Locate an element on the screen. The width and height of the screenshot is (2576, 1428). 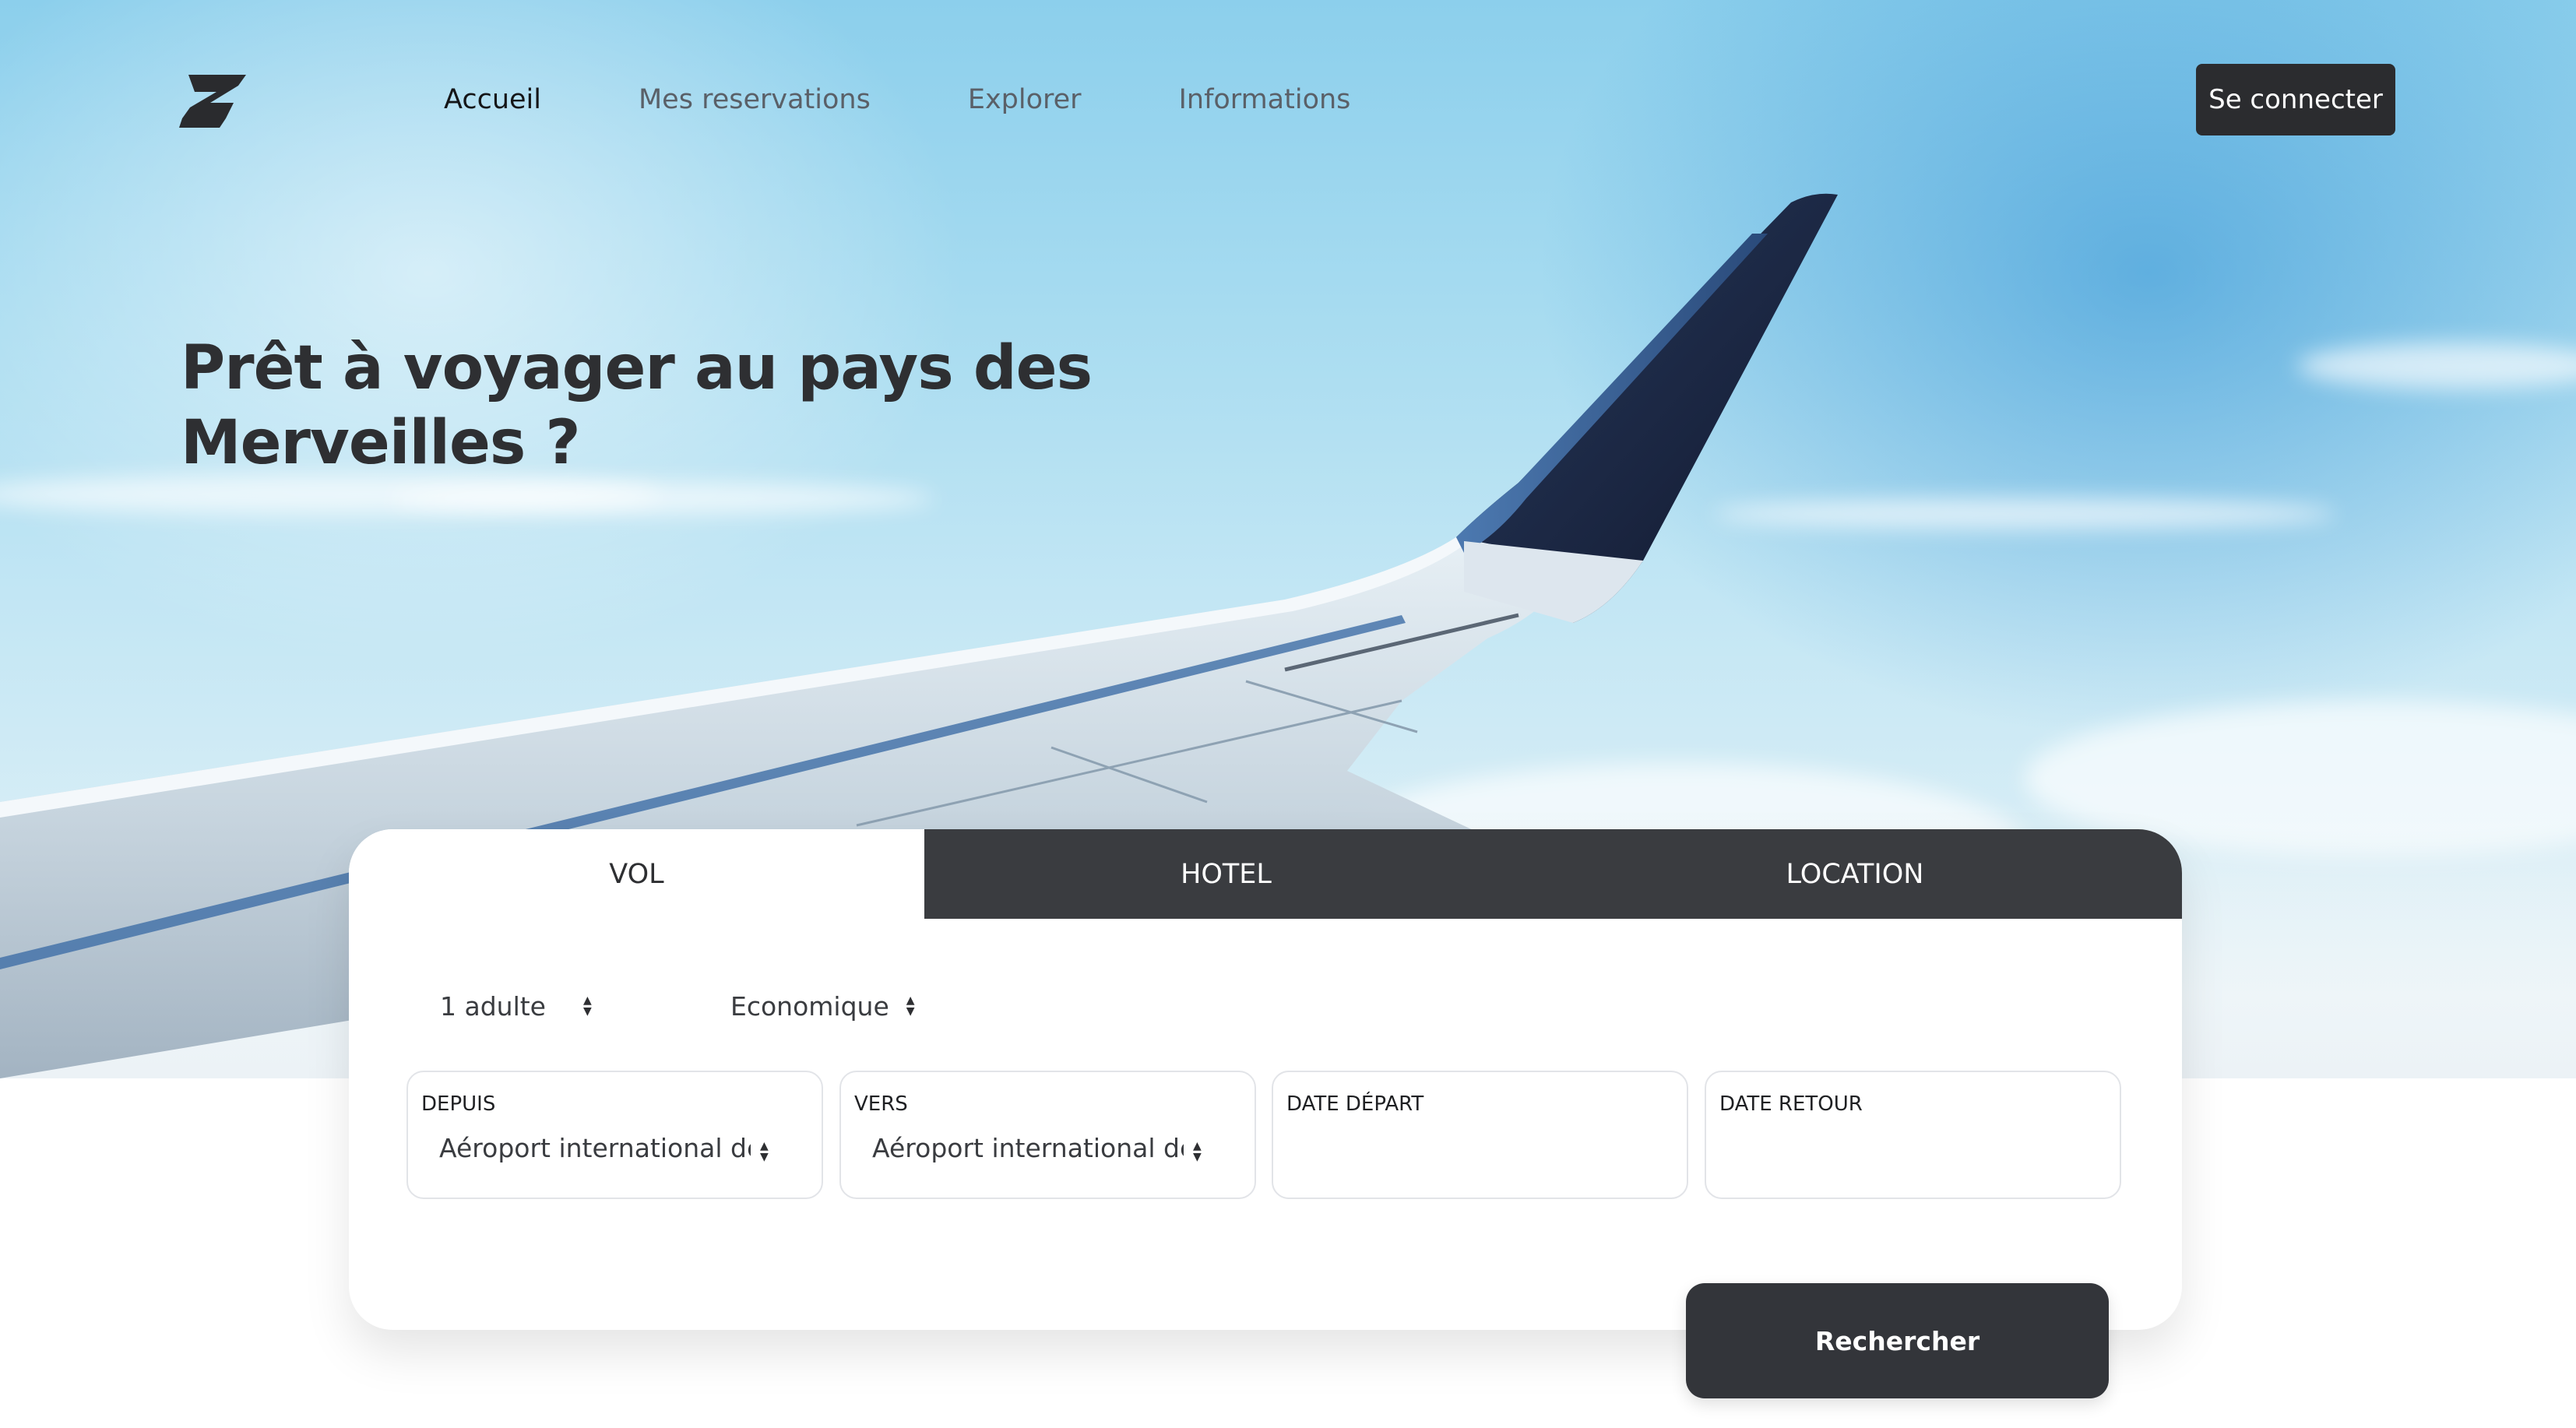
vers-value: Aéroport international de is located at coordinates (1028, 1148).